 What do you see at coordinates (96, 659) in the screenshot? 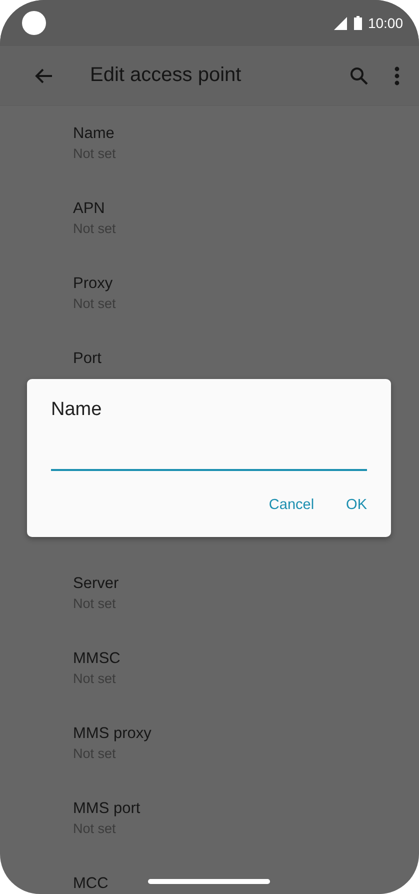
I see `setting-label: MMSC` at bounding box center [96, 659].